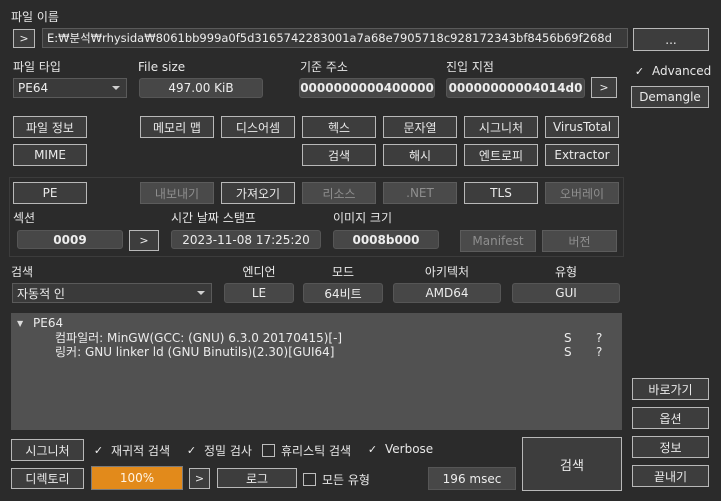 Image resolution: width=721 pixels, height=501 pixels. I want to click on advanced-label: Advanced, so click(682, 71).